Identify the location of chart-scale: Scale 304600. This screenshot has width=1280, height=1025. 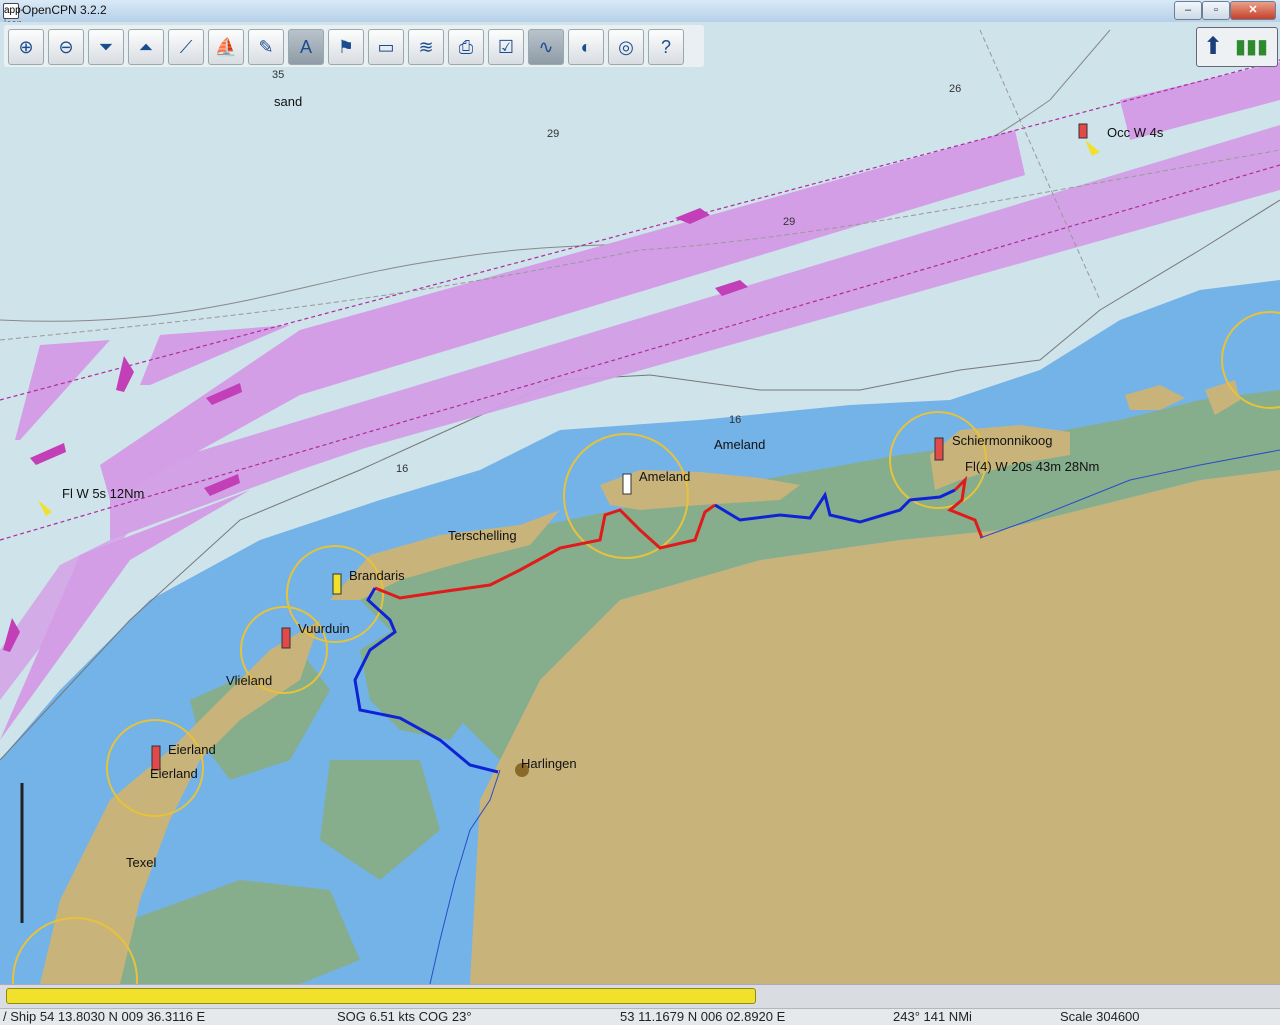
(1100, 1016).